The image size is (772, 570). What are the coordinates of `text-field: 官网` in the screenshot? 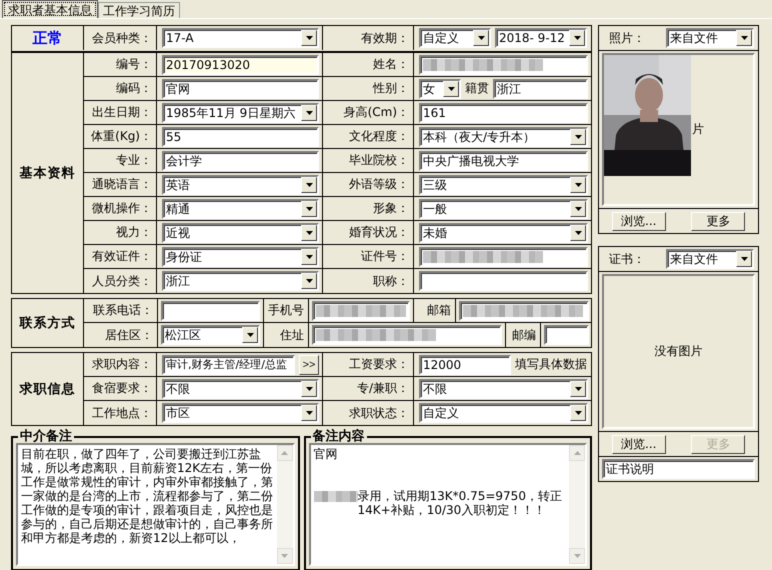 It's located at (240, 88).